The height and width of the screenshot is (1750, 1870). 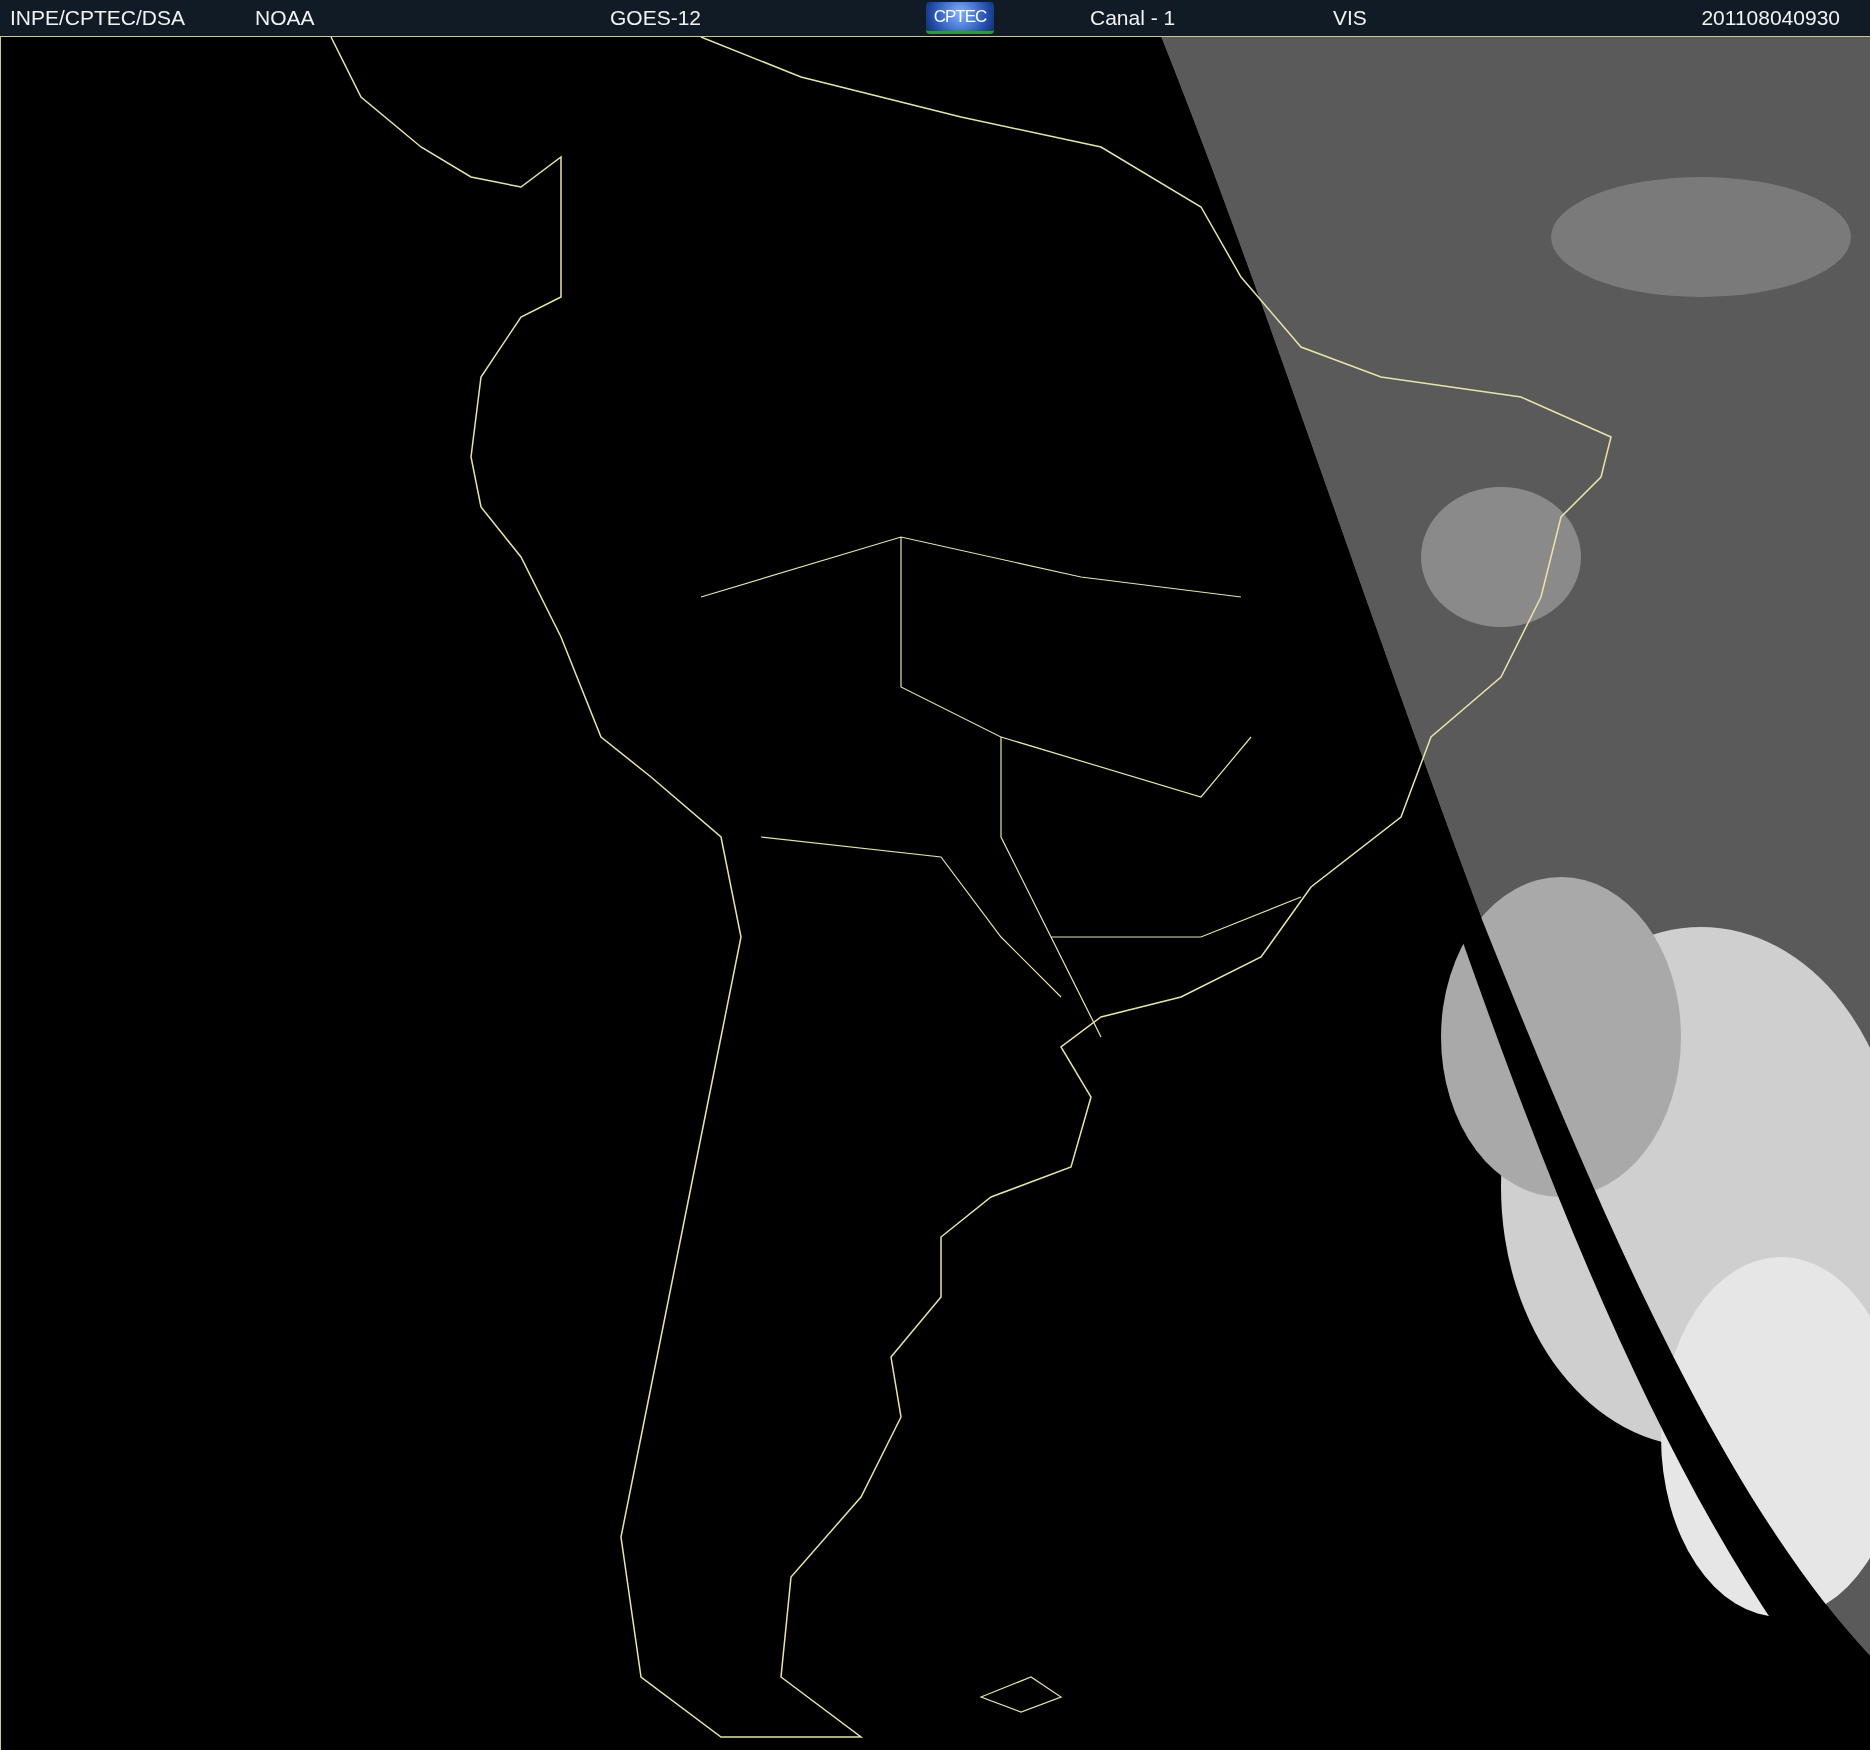 What do you see at coordinates (1133, 18) in the screenshot?
I see `header-label: Canal - 1` at bounding box center [1133, 18].